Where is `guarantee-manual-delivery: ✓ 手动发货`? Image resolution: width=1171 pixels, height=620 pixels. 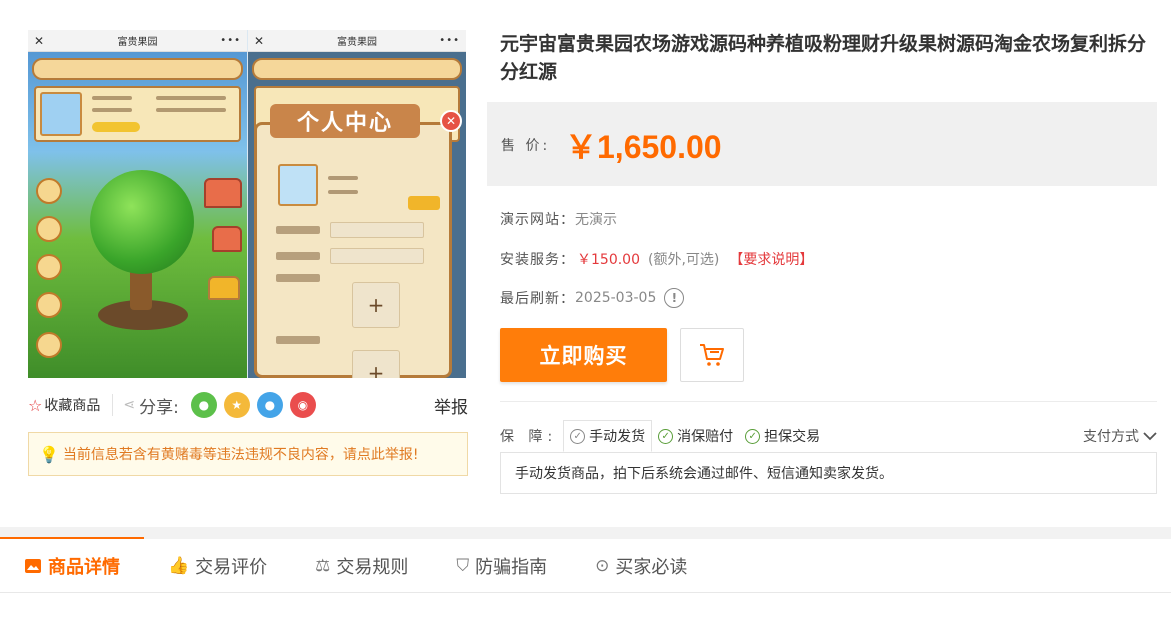 guarantee-manual-delivery: ✓ 手动发货 is located at coordinates (608, 436).